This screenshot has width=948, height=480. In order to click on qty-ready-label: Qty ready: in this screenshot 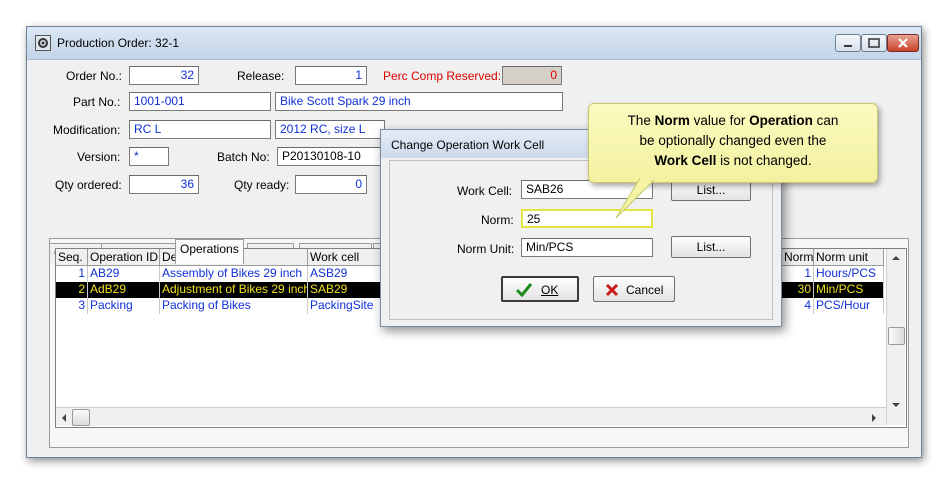, I will do `click(262, 185)`.